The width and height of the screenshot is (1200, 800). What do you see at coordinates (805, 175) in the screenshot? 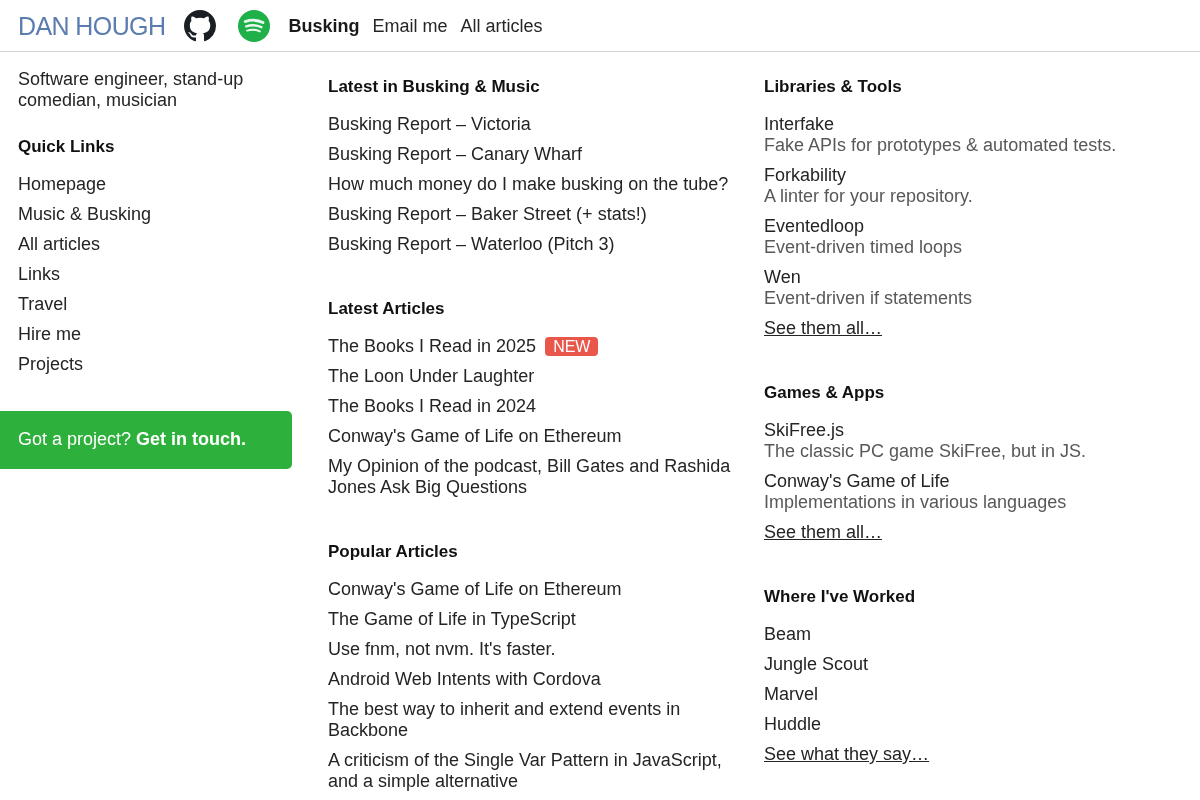
I see `project-link: Forkability` at bounding box center [805, 175].